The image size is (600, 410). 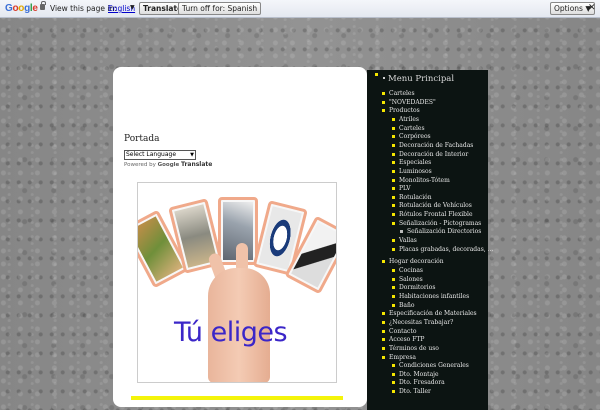 What do you see at coordinates (402, 305) in the screenshot?
I see `sidebar-item: Baño` at bounding box center [402, 305].